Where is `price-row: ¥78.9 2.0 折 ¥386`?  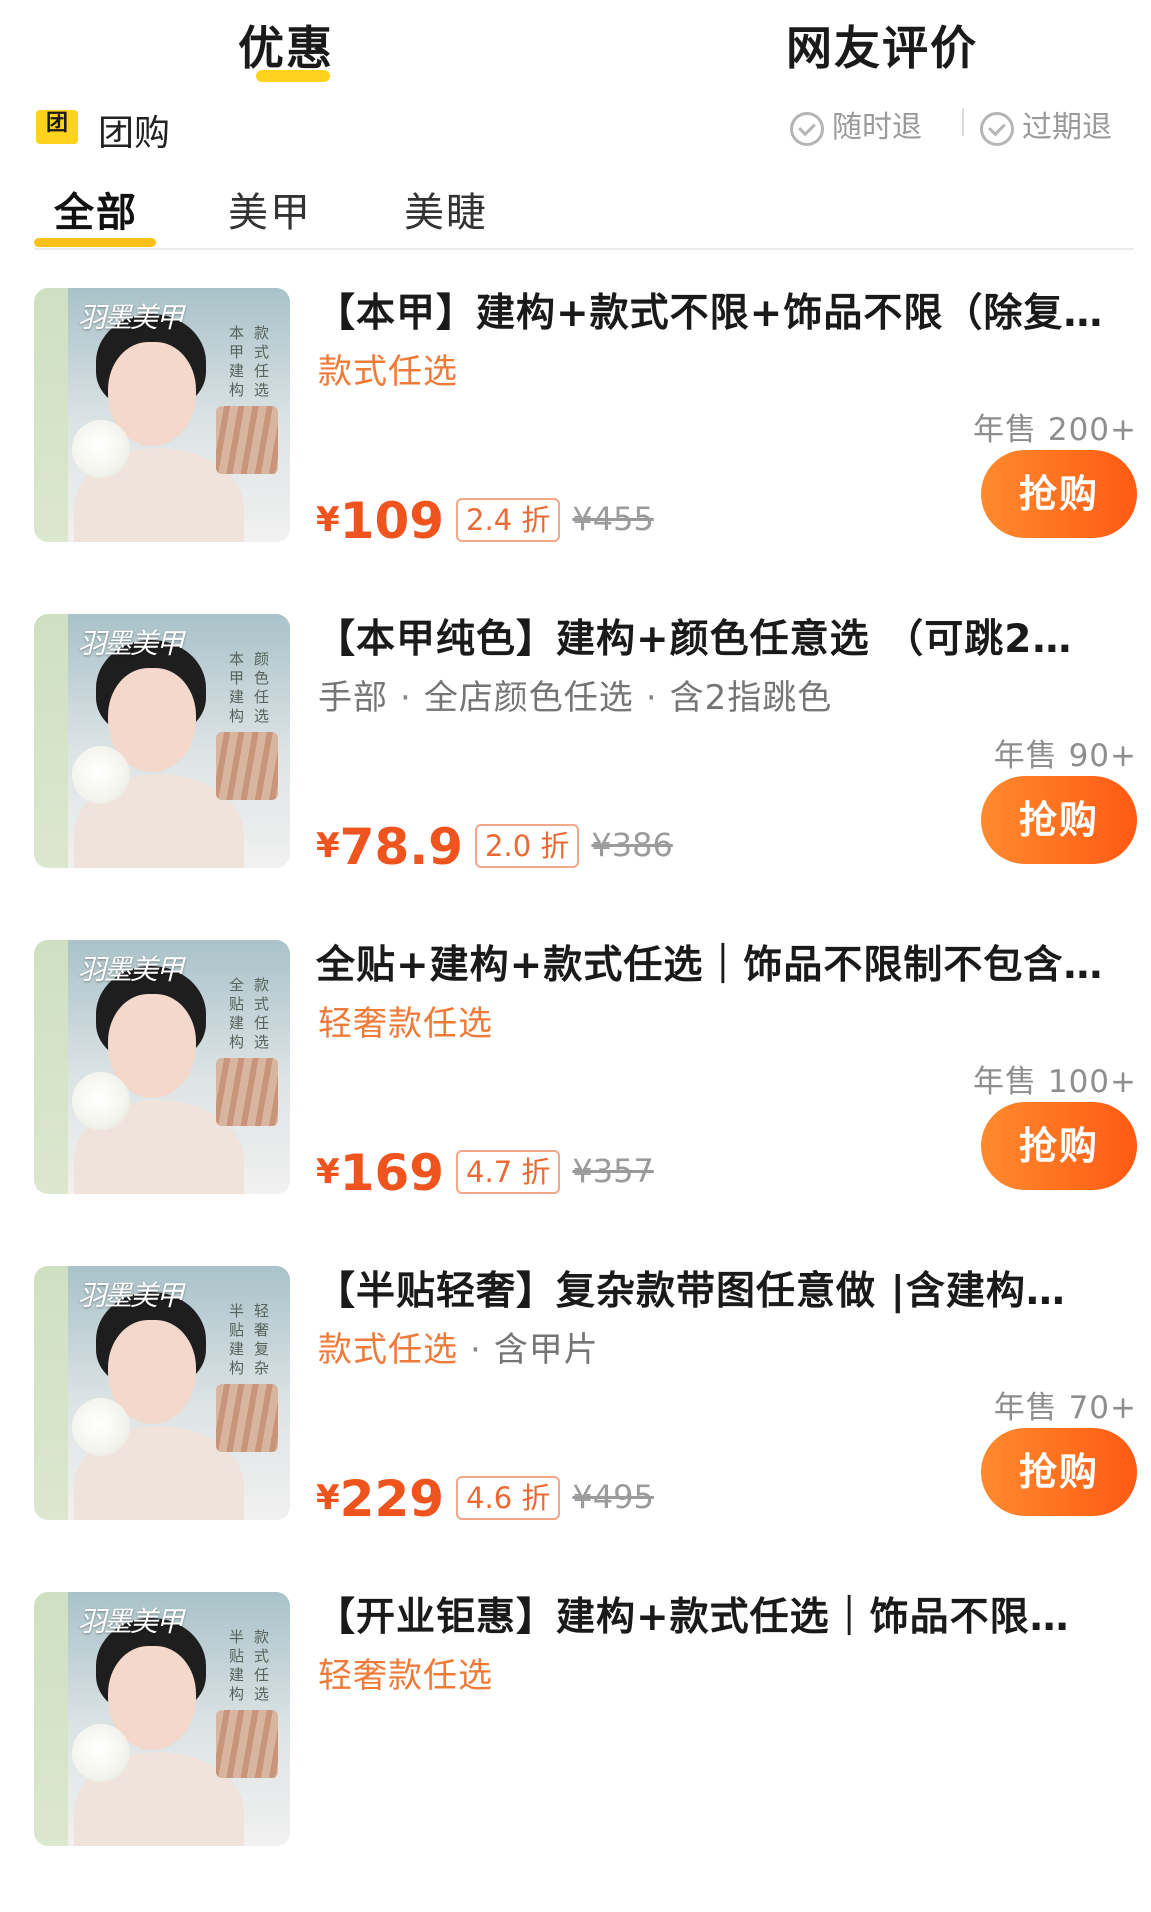 price-row: ¥78.9 2.0 折 ¥386 is located at coordinates (494, 844).